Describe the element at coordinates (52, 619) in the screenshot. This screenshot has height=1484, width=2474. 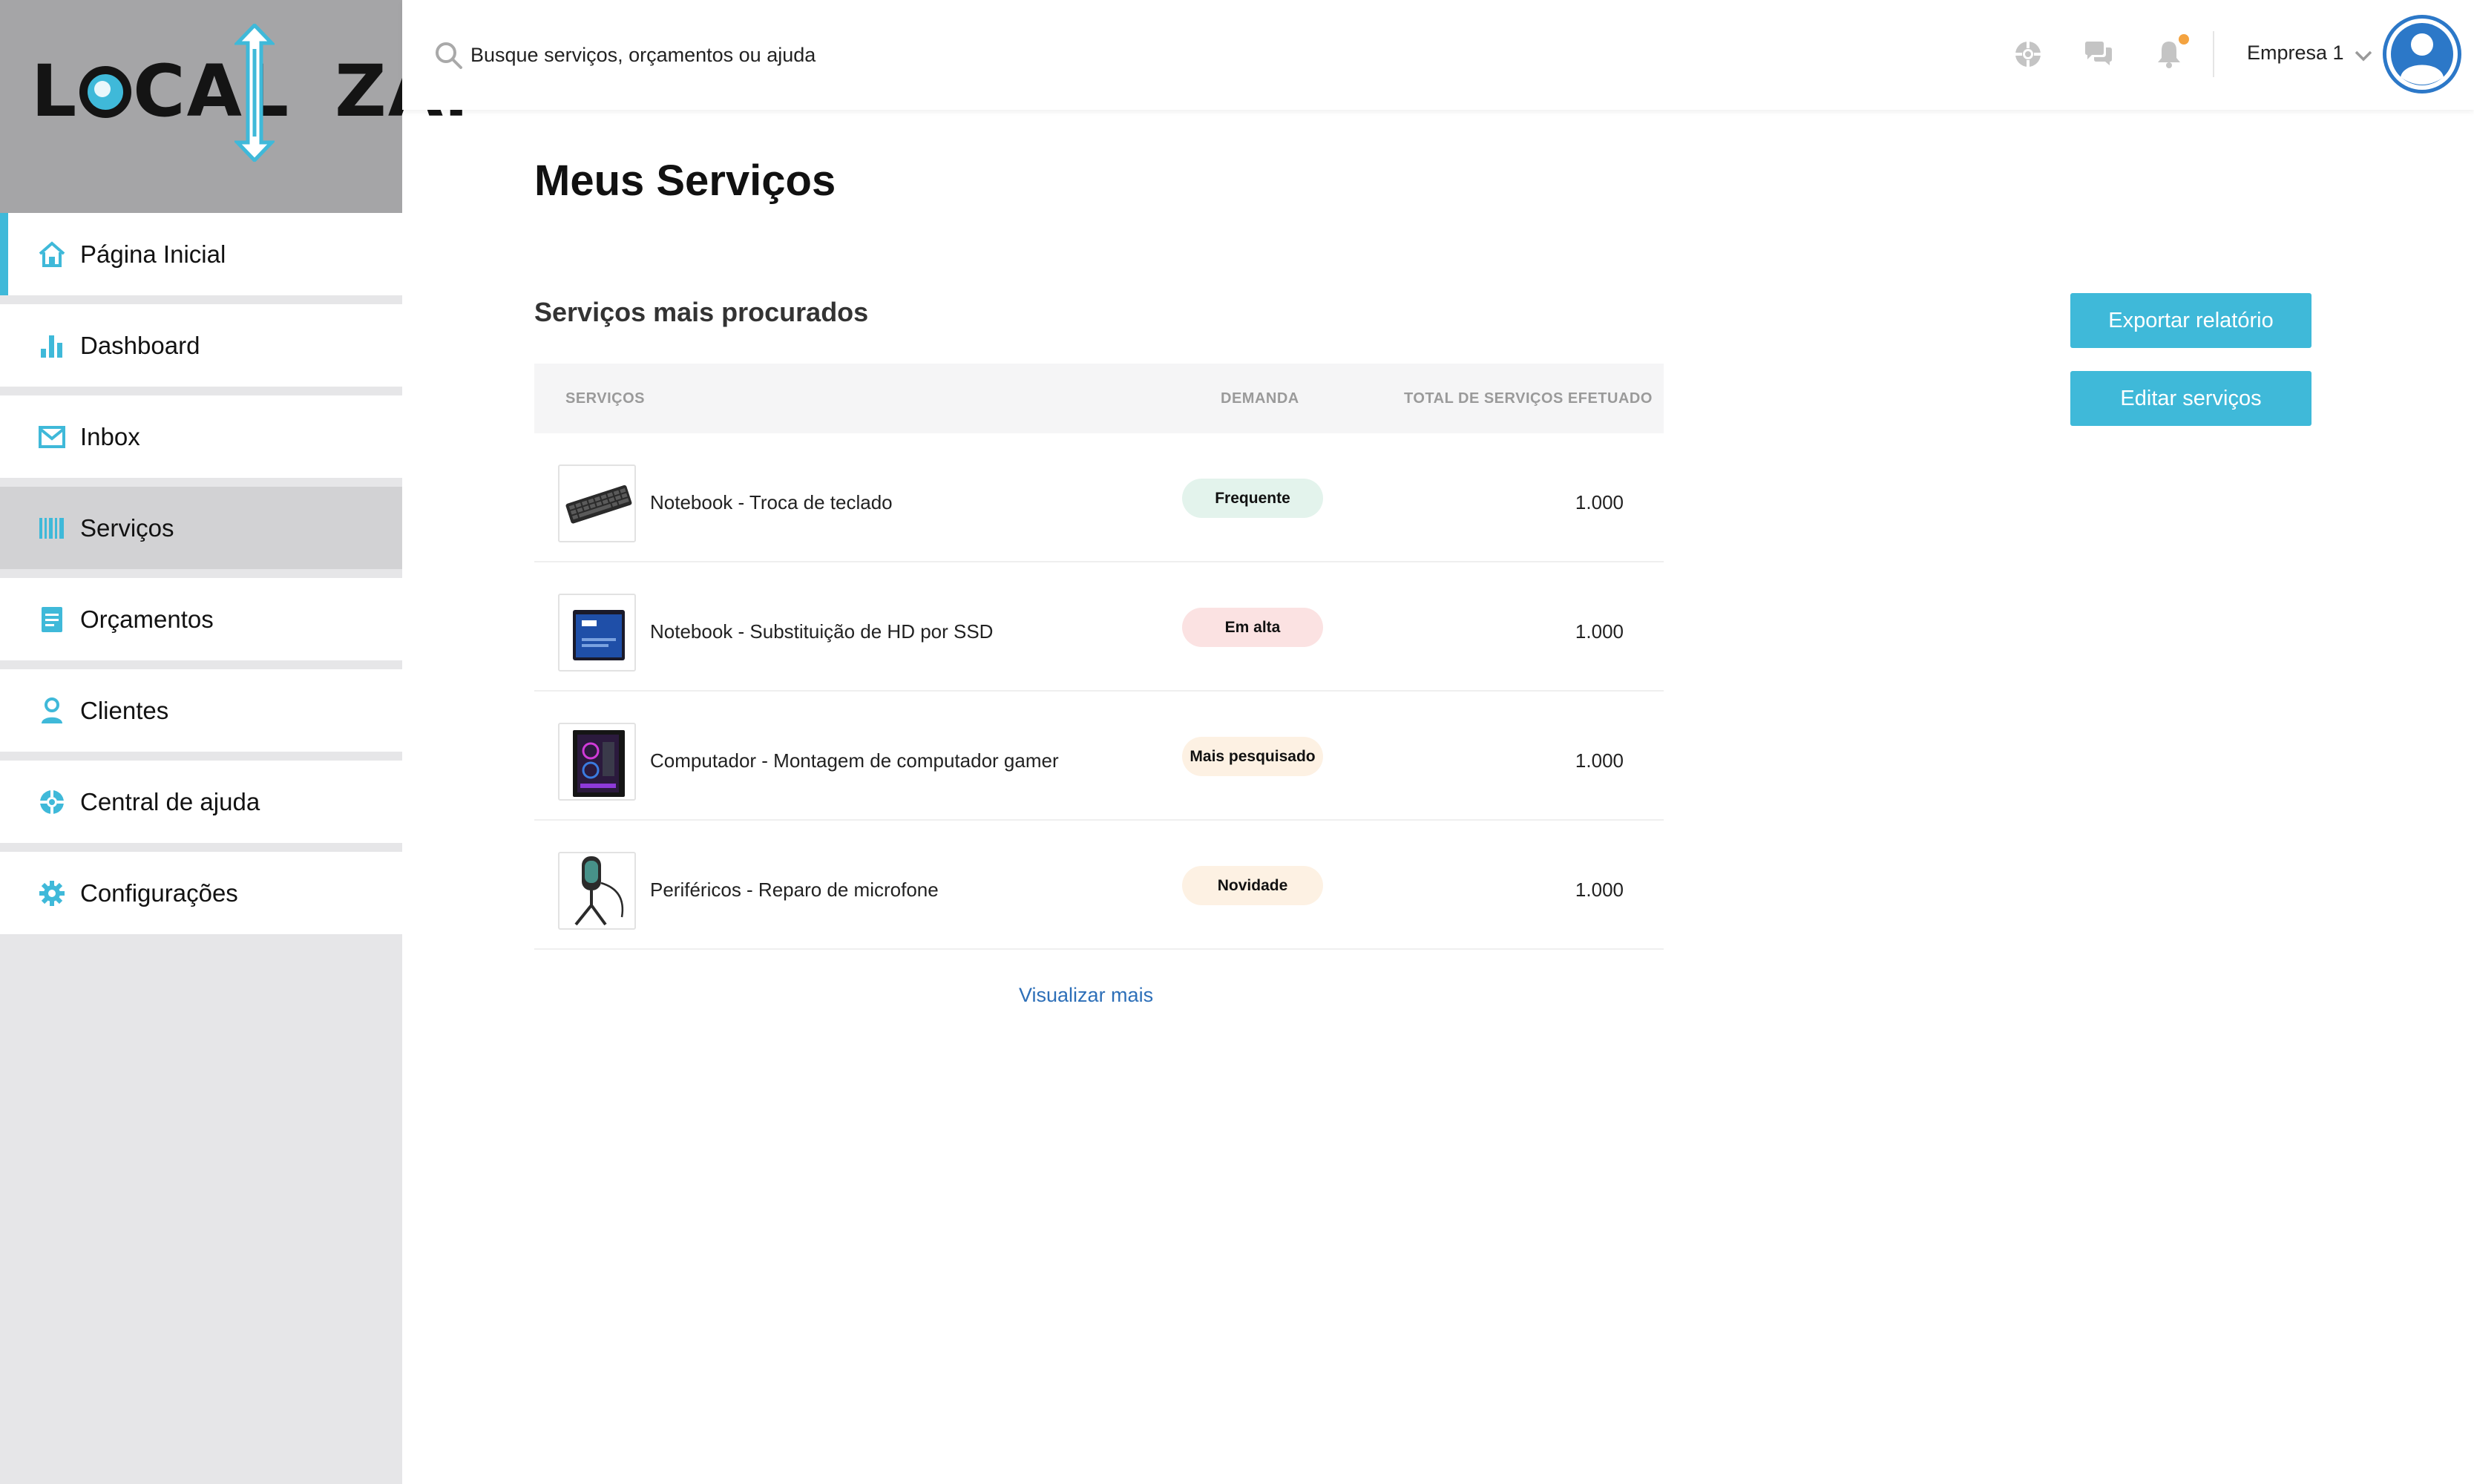
I see `document-icon` at that location.